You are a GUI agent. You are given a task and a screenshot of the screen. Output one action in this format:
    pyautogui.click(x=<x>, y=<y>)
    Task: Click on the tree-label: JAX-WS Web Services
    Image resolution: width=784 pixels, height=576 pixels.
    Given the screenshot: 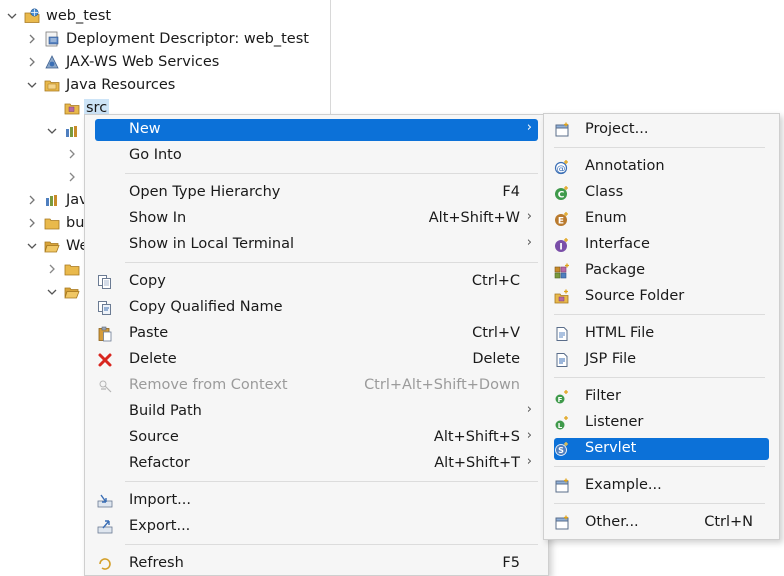 What is the action you would take?
    pyautogui.click(x=143, y=62)
    